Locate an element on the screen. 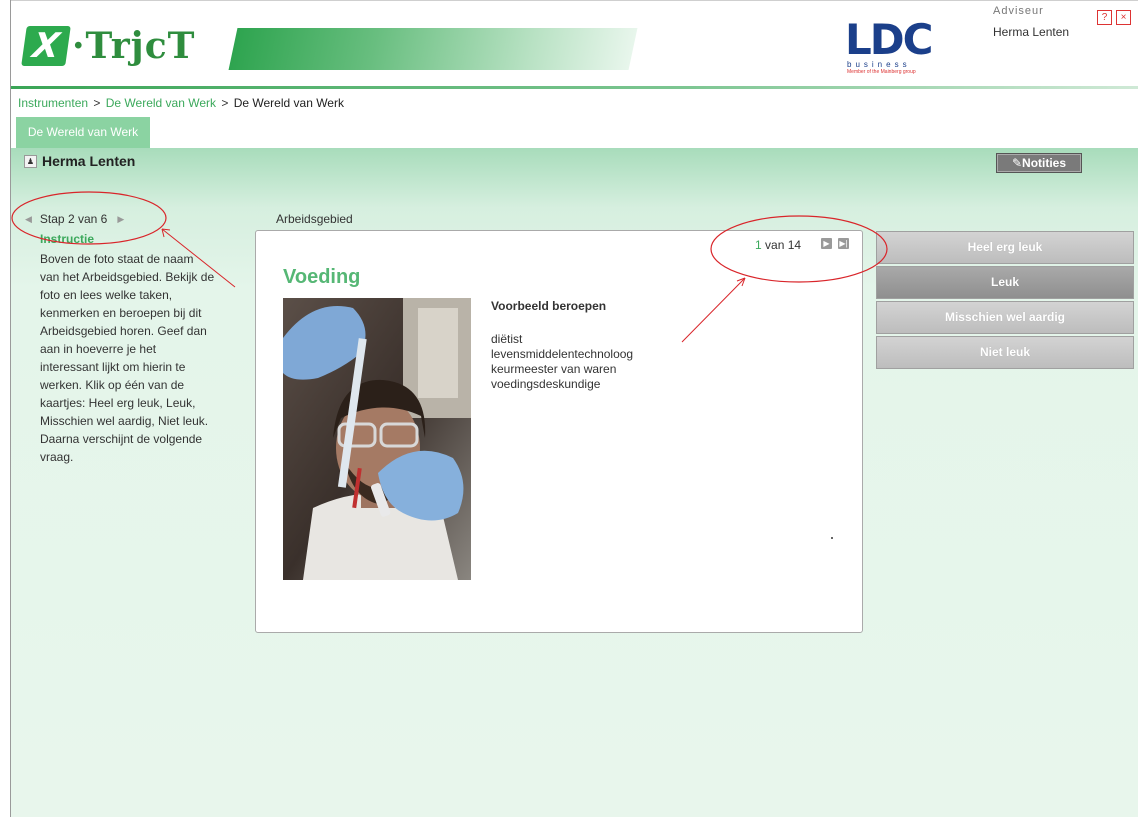  ldc-logo-tagline: business is located at coordinates (879, 64).